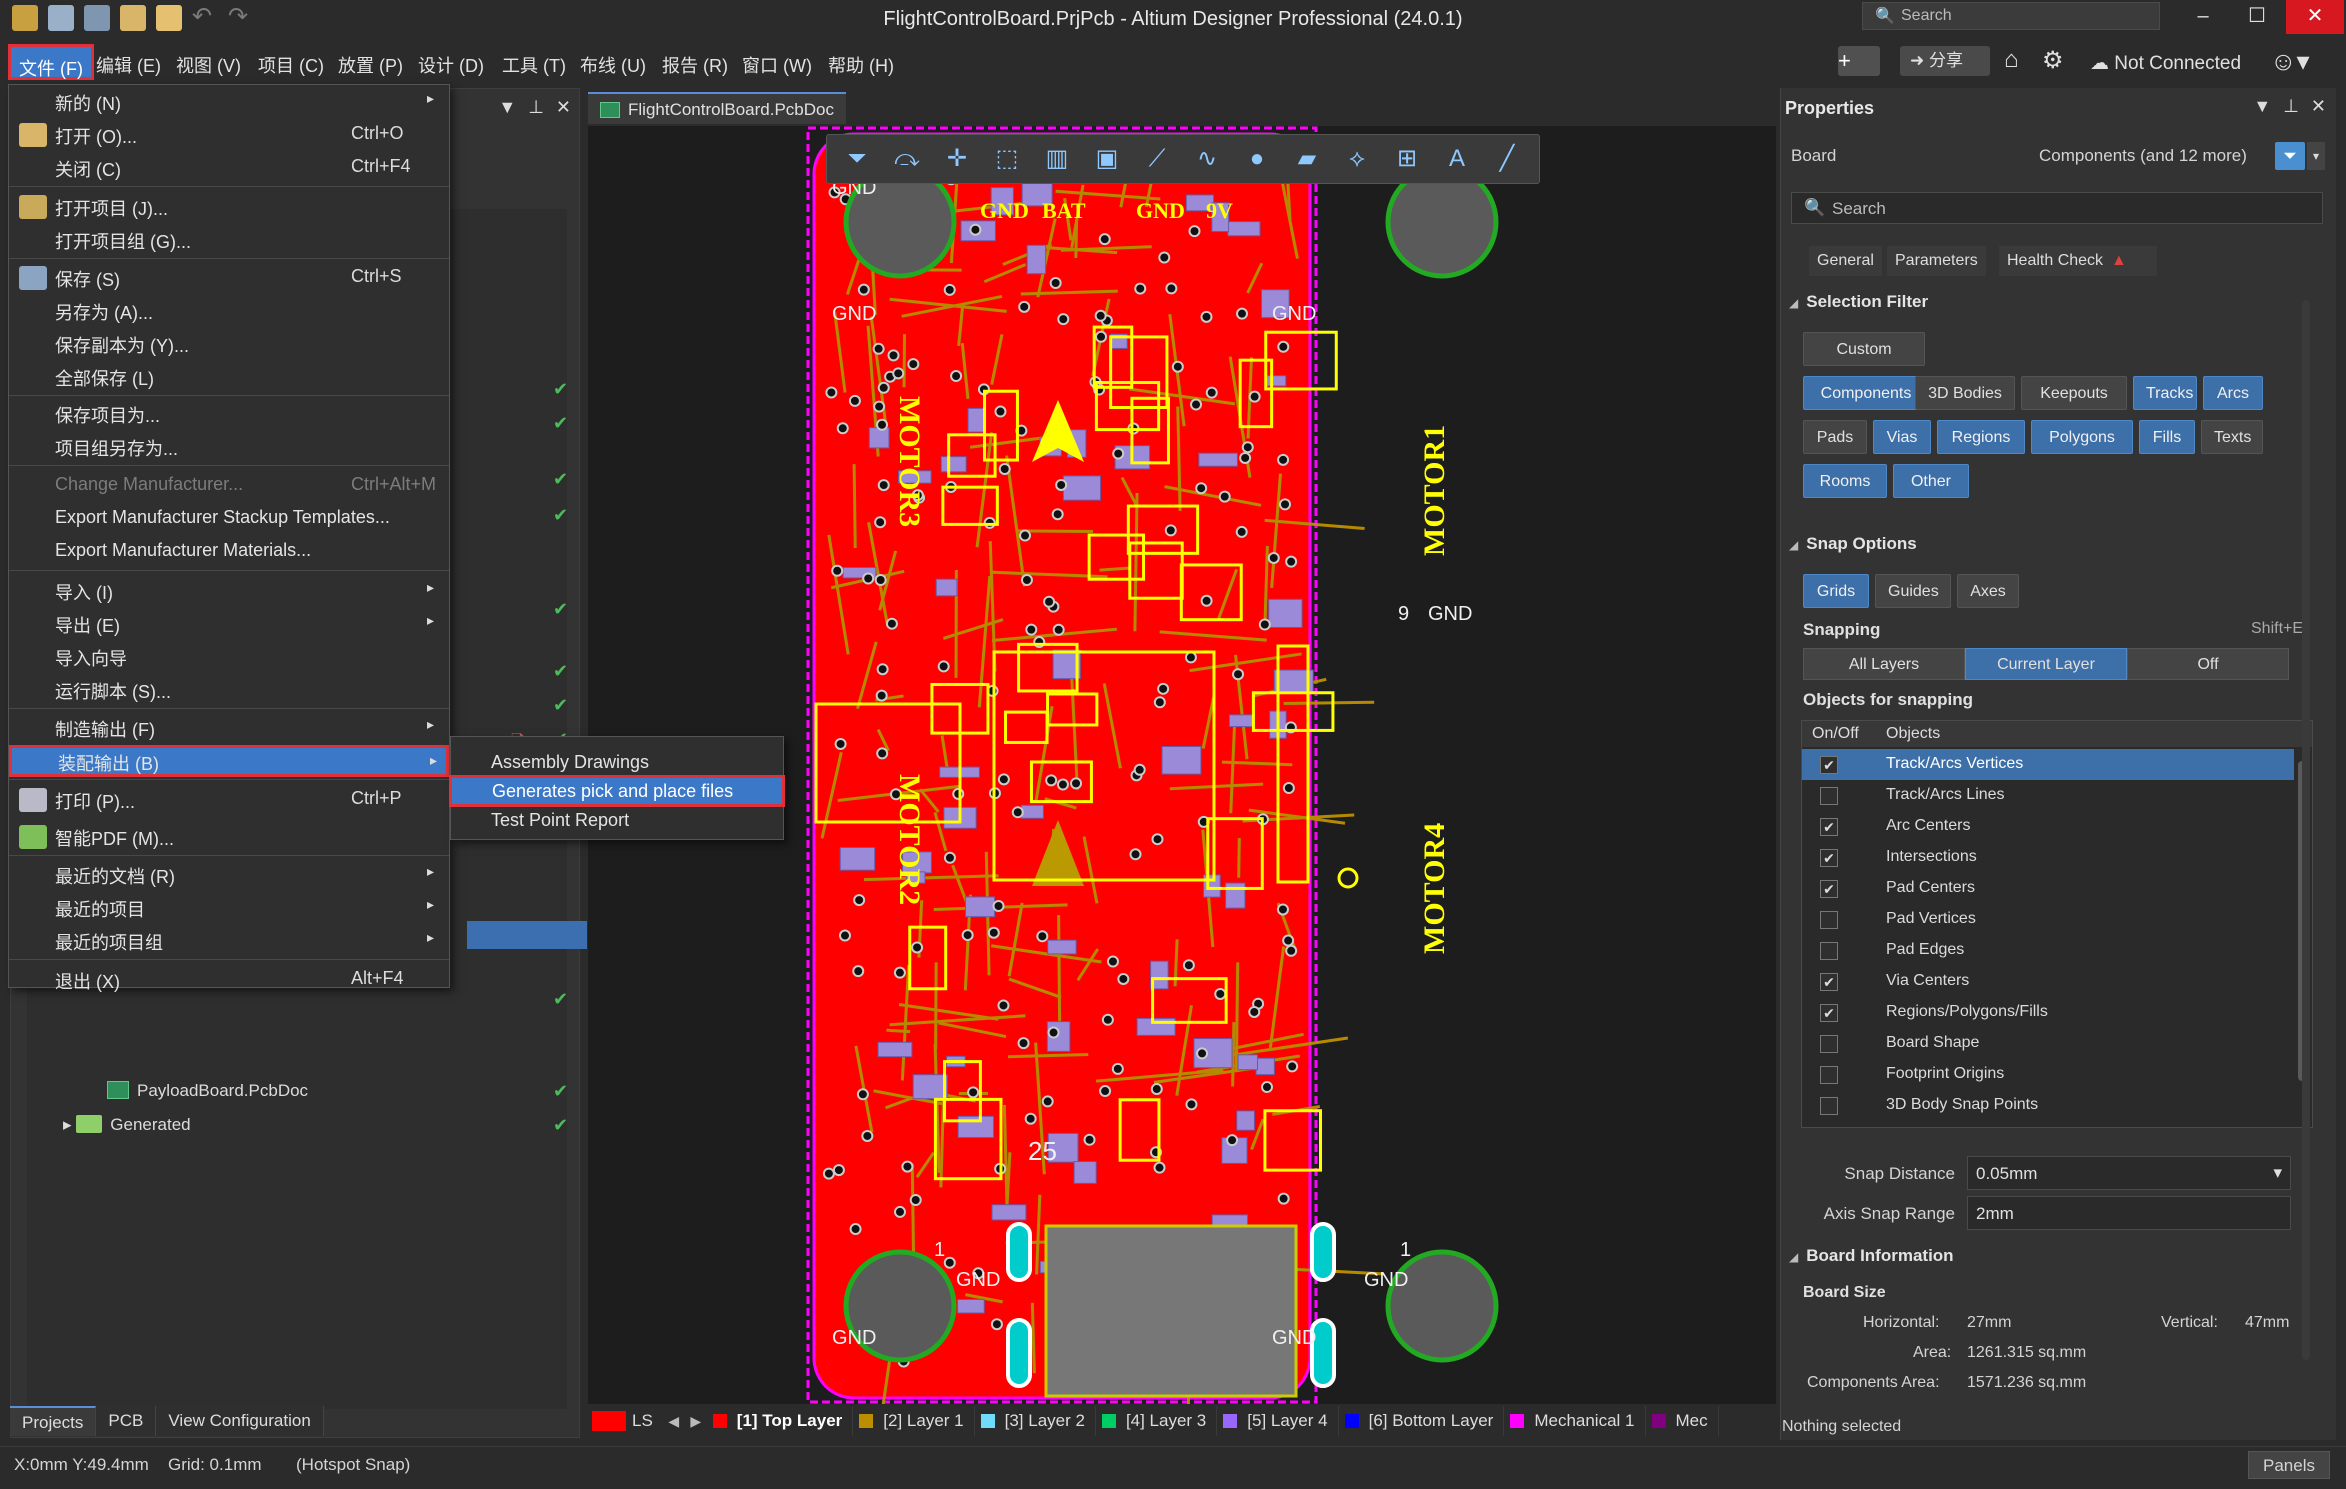 Image resolution: width=2346 pixels, height=1489 pixels. Describe the element at coordinates (617, 791) in the screenshot. I see `menu-item-pick-and-place: Generates pick and place files` at that location.